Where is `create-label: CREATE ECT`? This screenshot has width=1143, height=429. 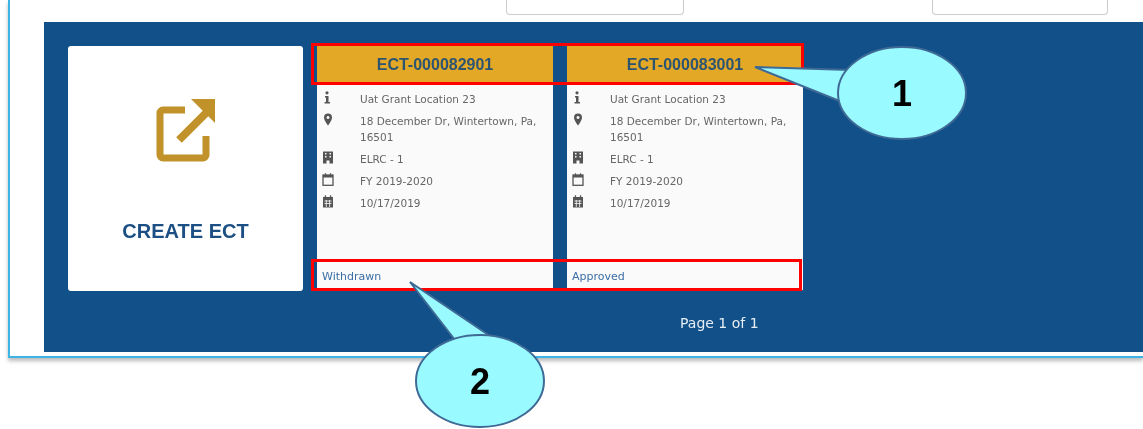 create-label: CREATE ECT is located at coordinates (185, 231).